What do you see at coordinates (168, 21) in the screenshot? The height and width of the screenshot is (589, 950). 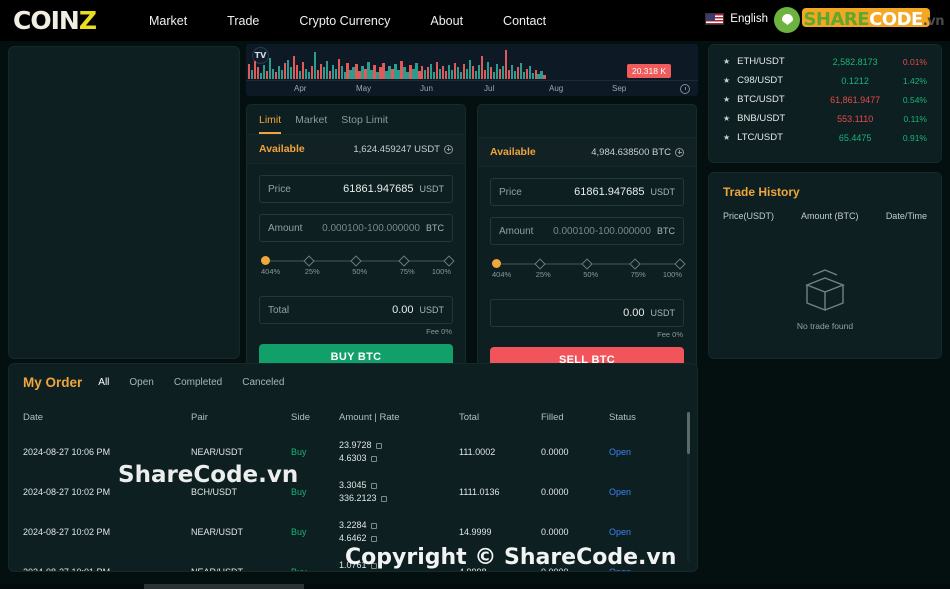 I see `nav-item-market: Market` at bounding box center [168, 21].